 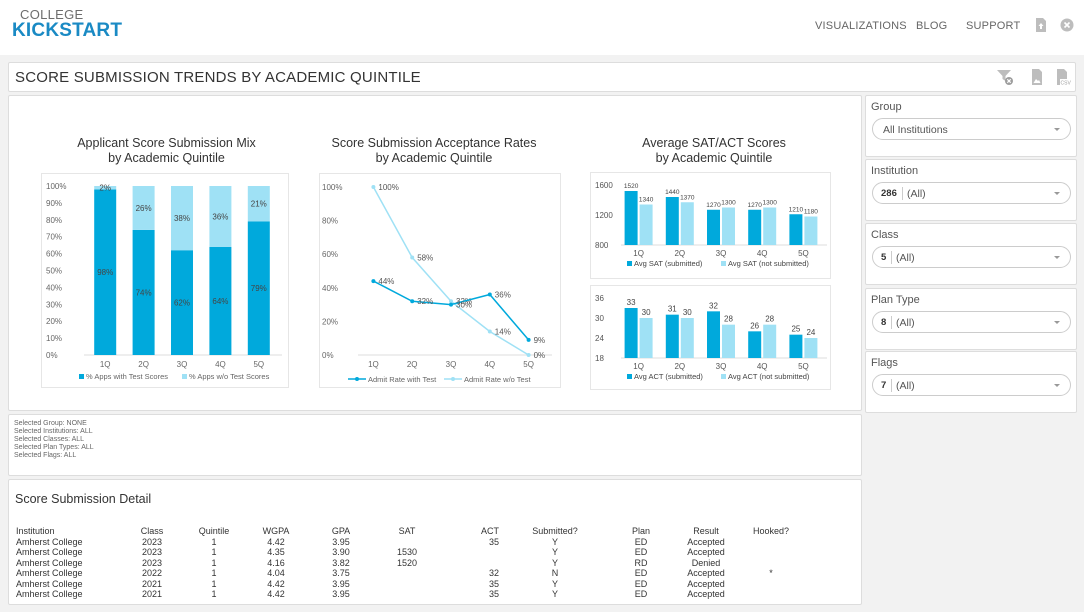 I want to click on col-institution: Institution, so click(x=68, y=531).